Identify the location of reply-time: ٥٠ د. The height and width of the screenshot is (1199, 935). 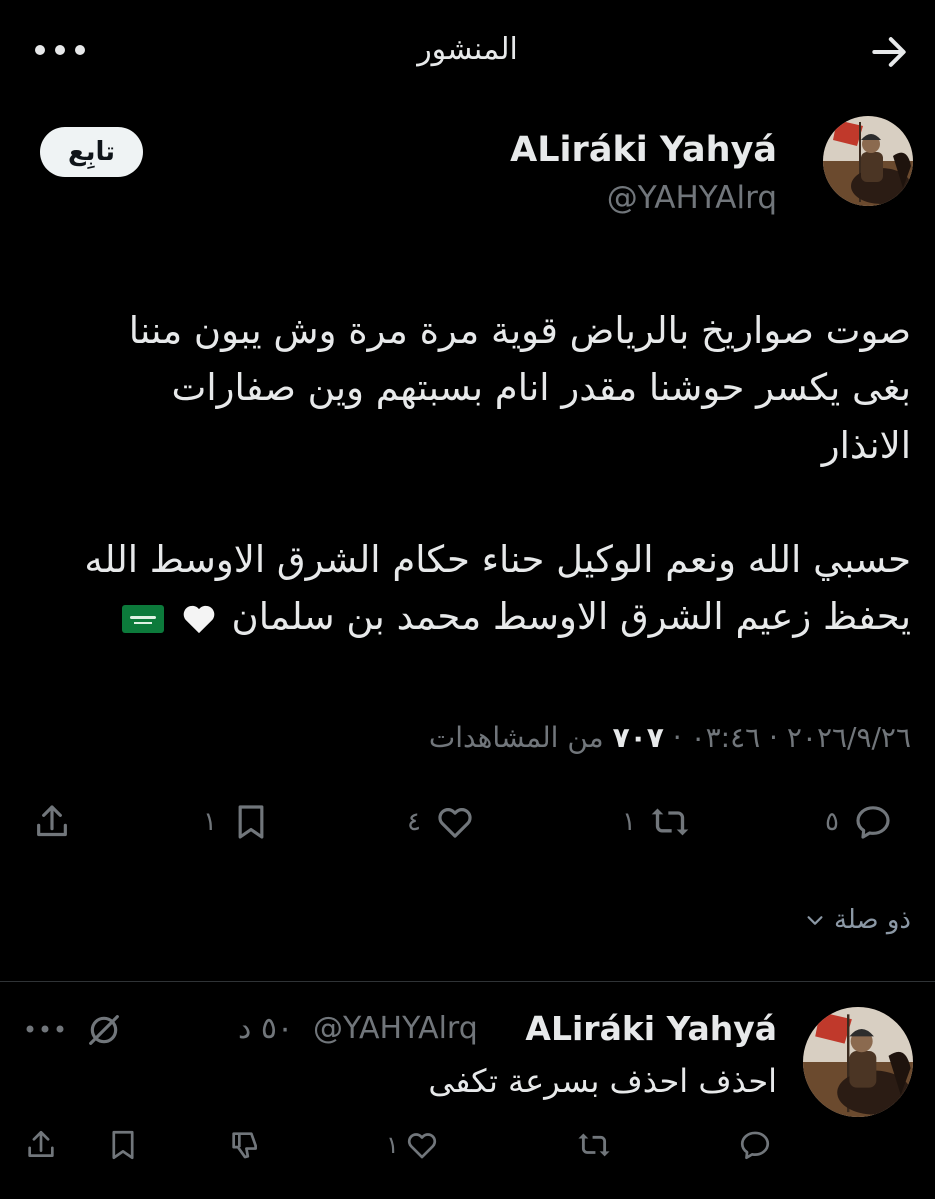
(266, 1028).